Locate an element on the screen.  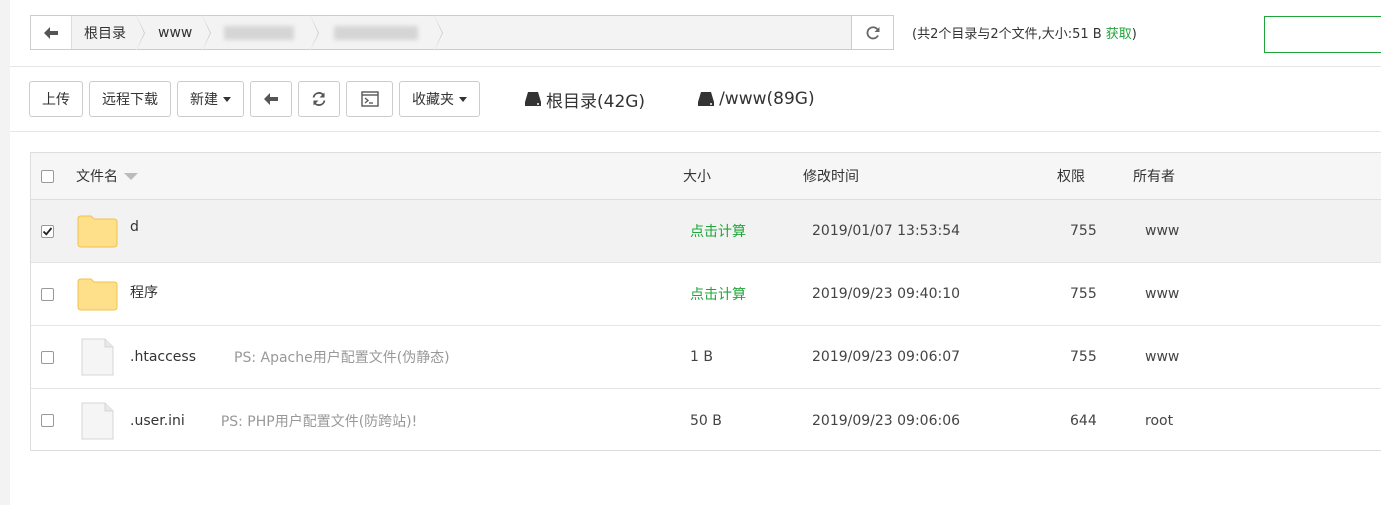
header-size: 大小 is located at coordinates (697, 176).